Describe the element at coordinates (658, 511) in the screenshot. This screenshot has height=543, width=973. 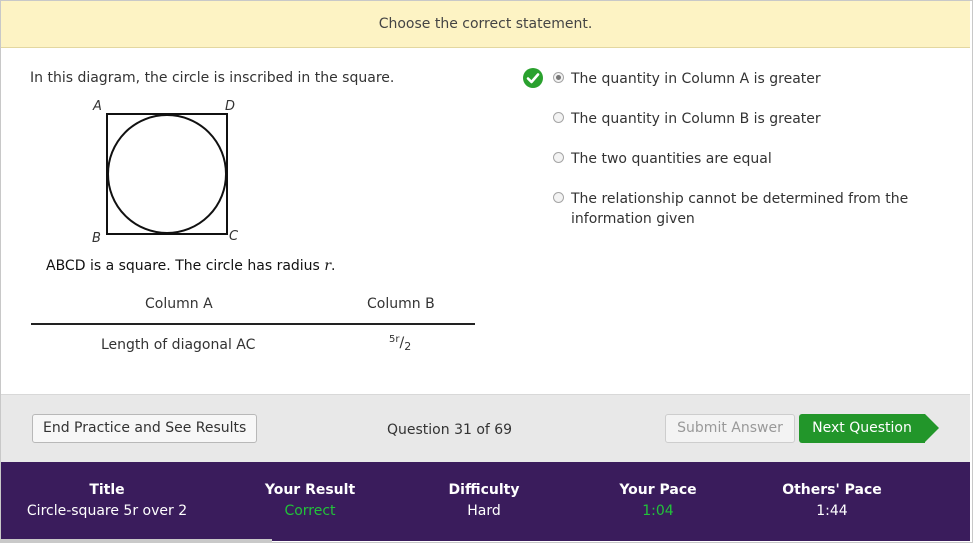
I see `footer-your-pace-value: 1:04` at that location.